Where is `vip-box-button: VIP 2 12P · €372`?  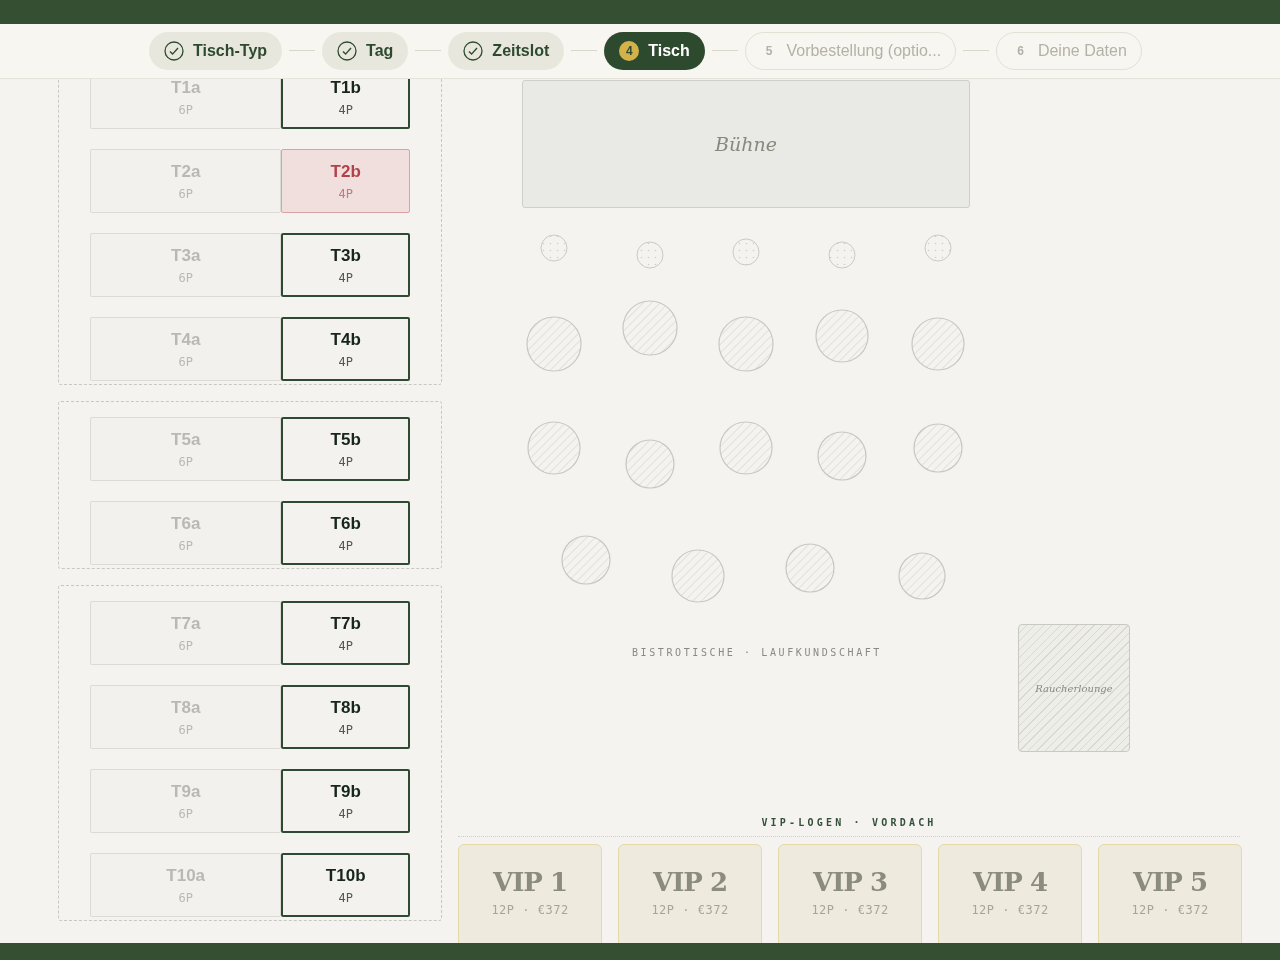 vip-box-button: VIP 2 12P · €372 is located at coordinates (690, 893).